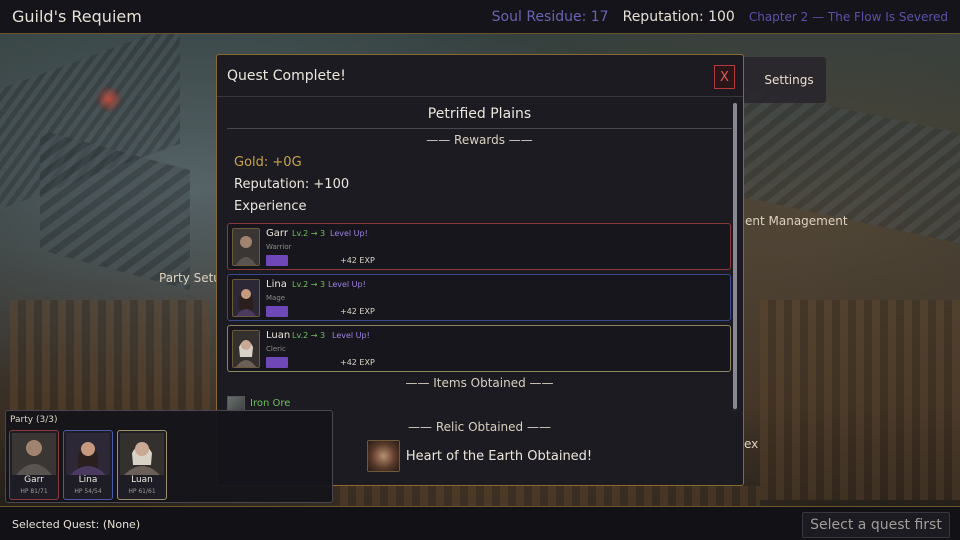 Image resolution: width=960 pixels, height=540 pixels. What do you see at coordinates (279, 247) in the screenshot?
I see `member-class: Warrior` at bounding box center [279, 247].